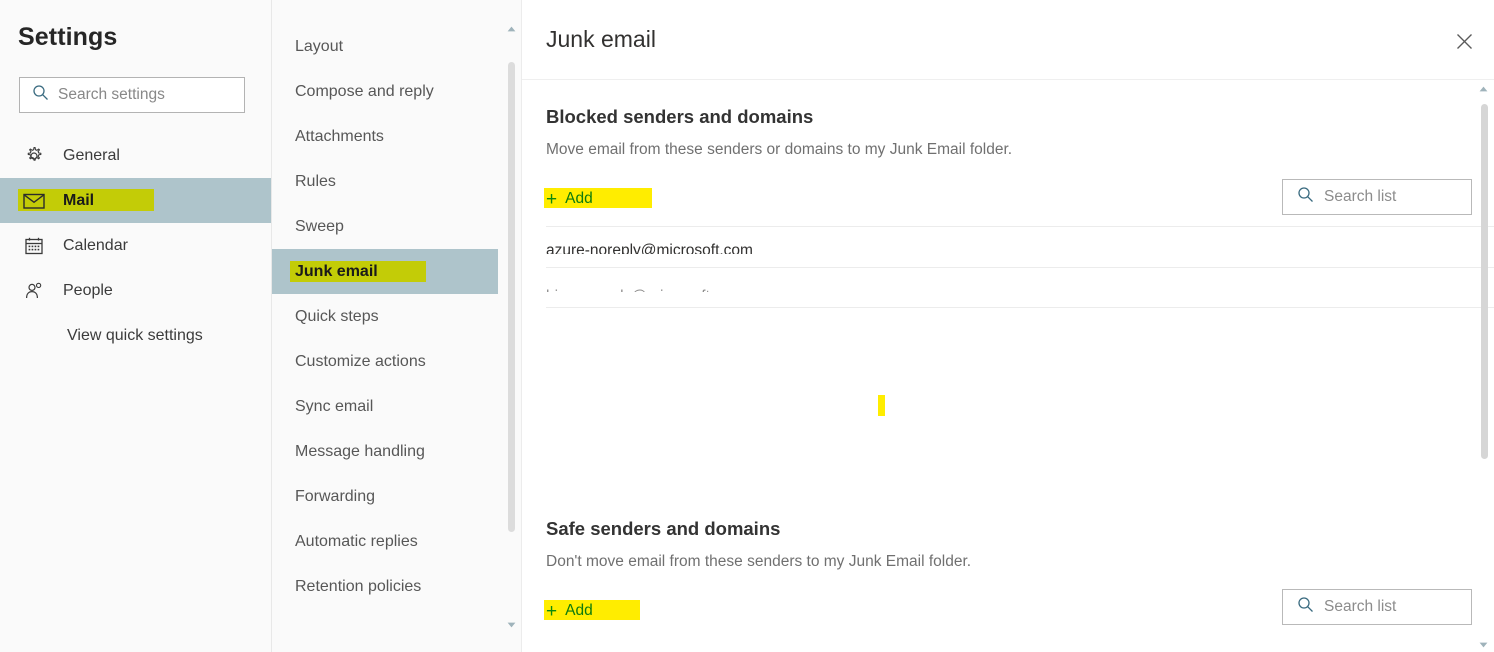  Describe the element at coordinates (111, 94) in the screenshot. I see `search-settings-placeholder: Search settings` at that location.